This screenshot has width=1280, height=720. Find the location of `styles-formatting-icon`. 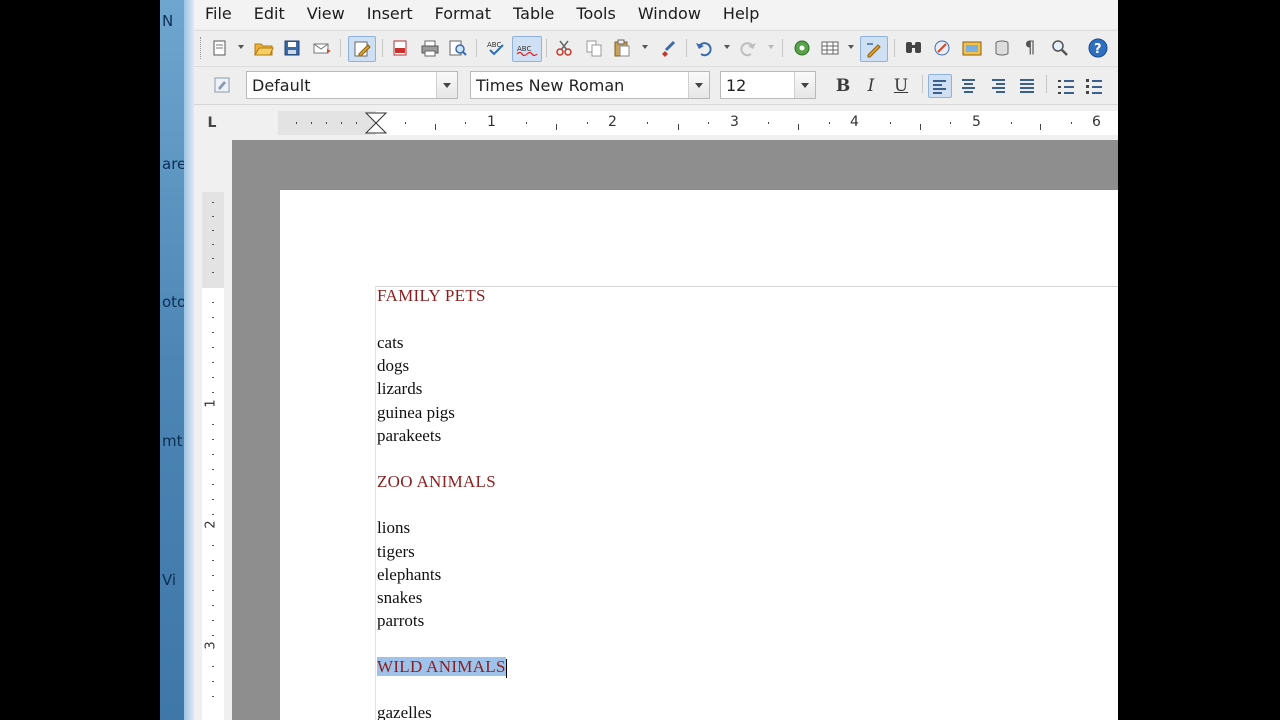

styles-formatting-icon is located at coordinates (222, 85).